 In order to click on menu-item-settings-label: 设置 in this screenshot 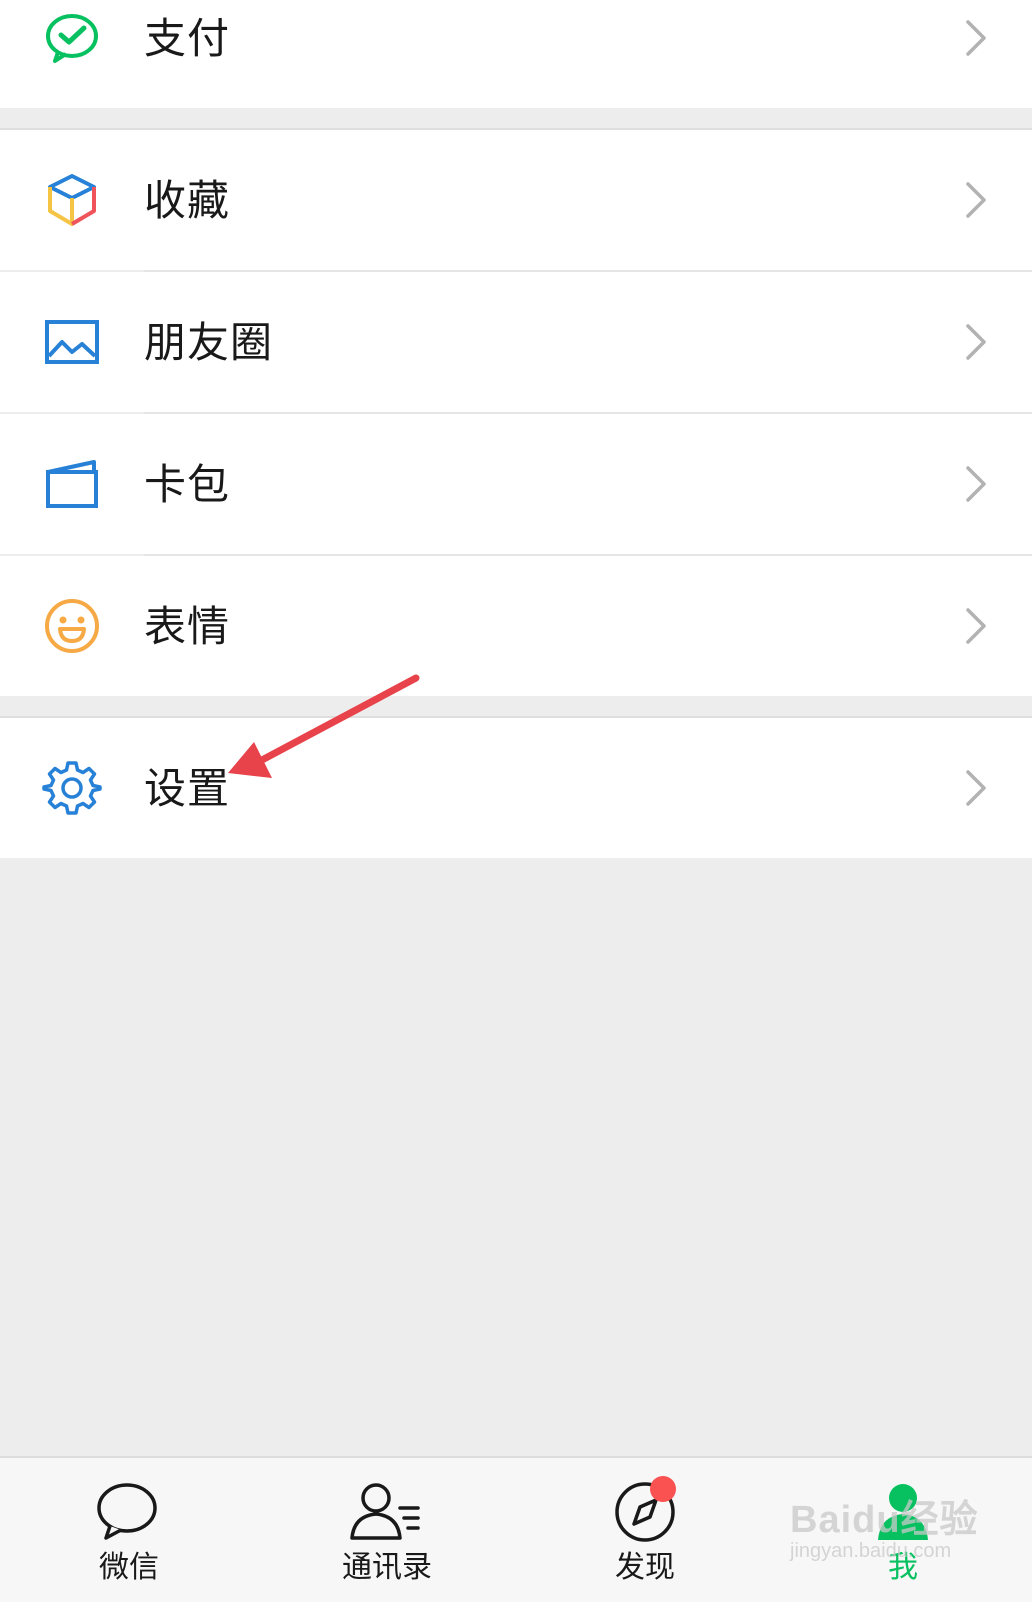, I will do `click(187, 788)`.